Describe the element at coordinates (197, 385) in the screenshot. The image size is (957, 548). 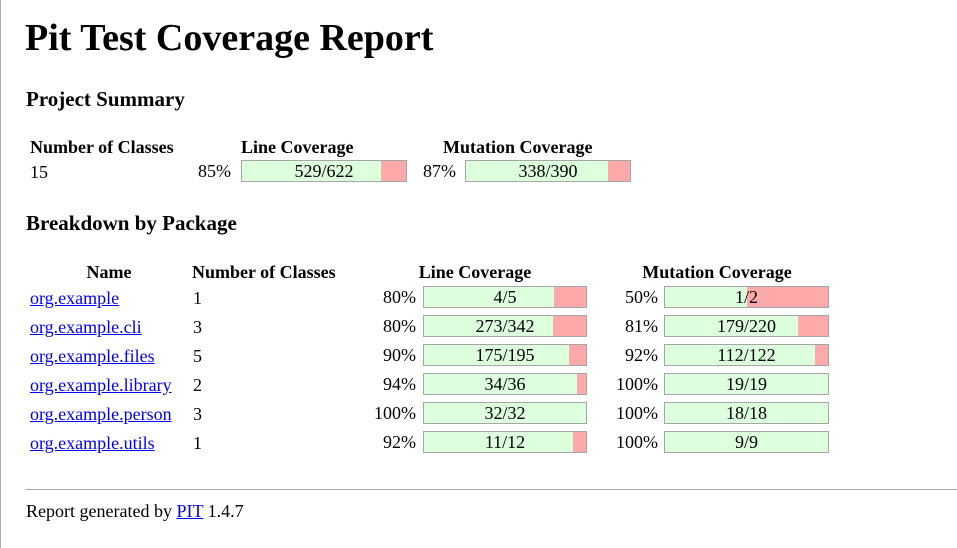
I see `package-classes: 2` at that location.